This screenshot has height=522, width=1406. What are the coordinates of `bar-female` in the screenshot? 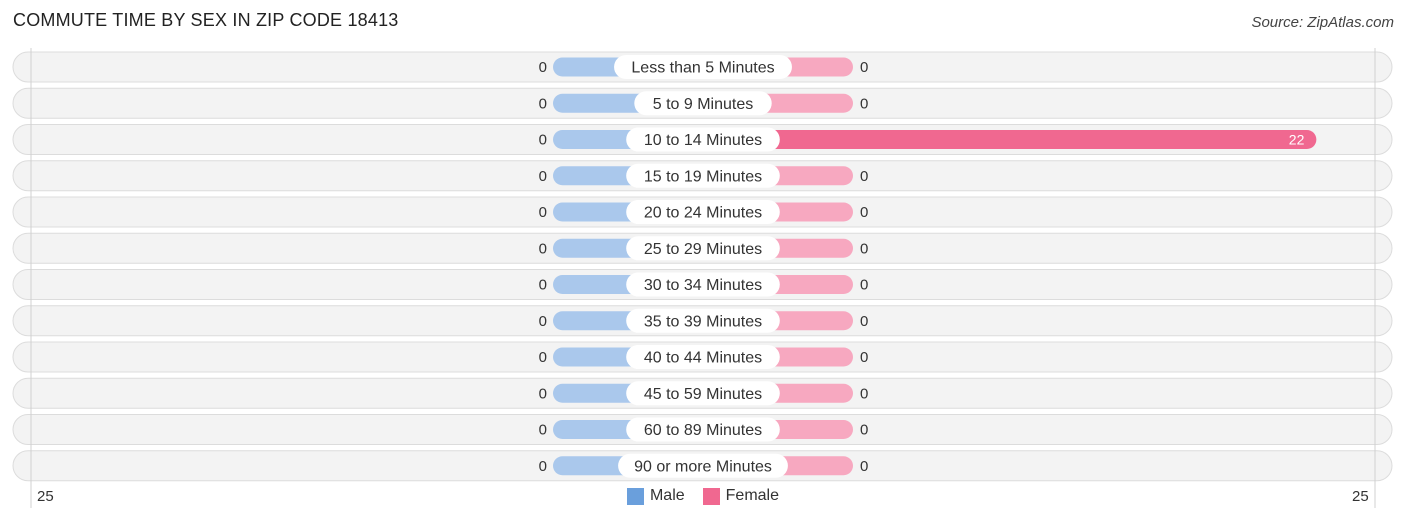 It's located at (1010, 139).